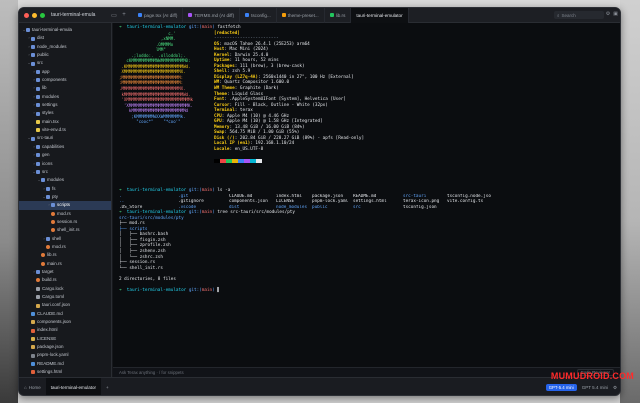 The image size is (640, 403). I want to click on sidebar-item-label: target, so click(48, 271).